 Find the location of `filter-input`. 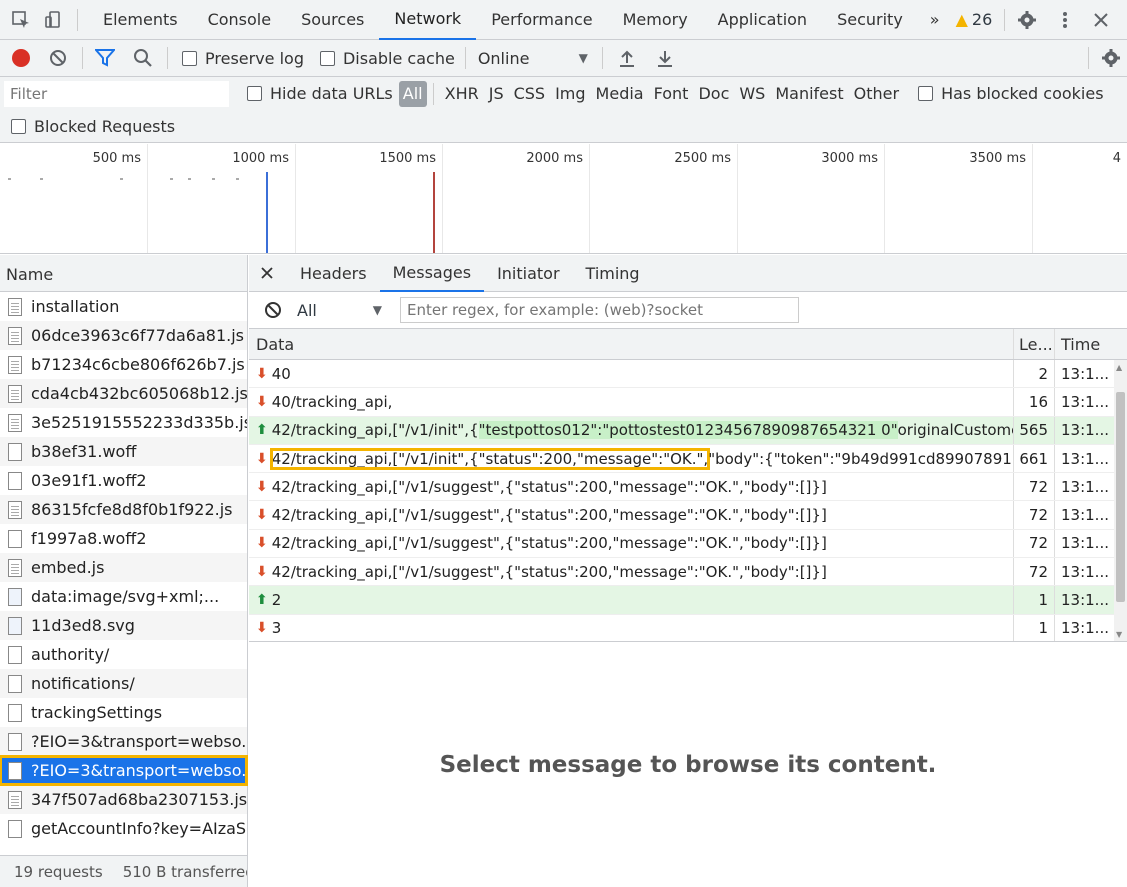

filter-input is located at coordinates (116, 93).